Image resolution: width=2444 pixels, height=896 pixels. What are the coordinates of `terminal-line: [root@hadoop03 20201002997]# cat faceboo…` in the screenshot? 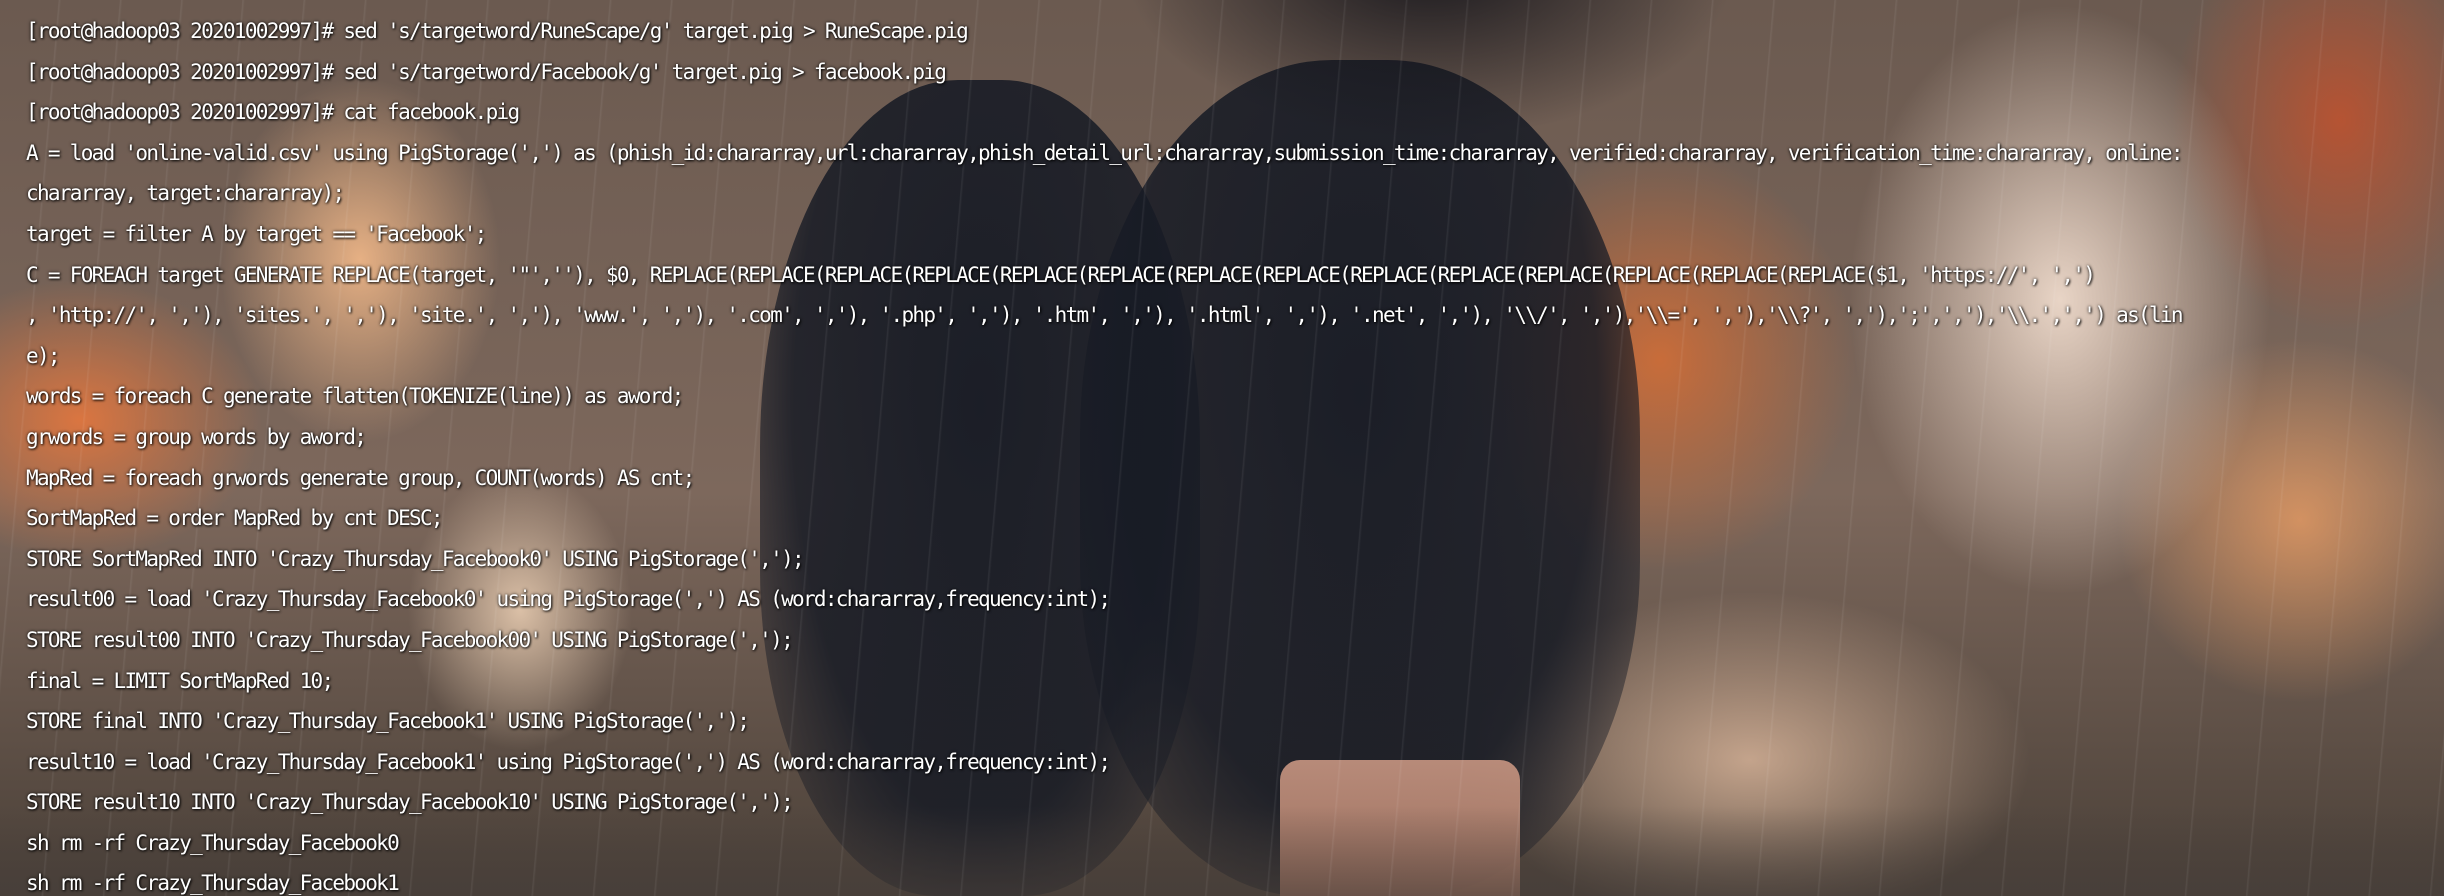 It's located at (273, 112).